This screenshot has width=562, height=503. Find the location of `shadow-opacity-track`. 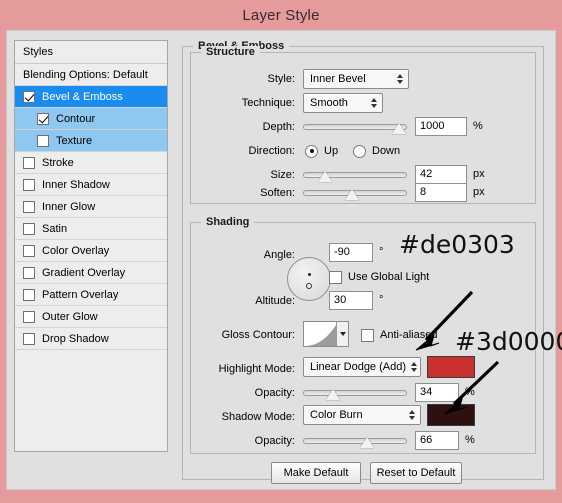

shadow-opacity-track is located at coordinates (355, 441).